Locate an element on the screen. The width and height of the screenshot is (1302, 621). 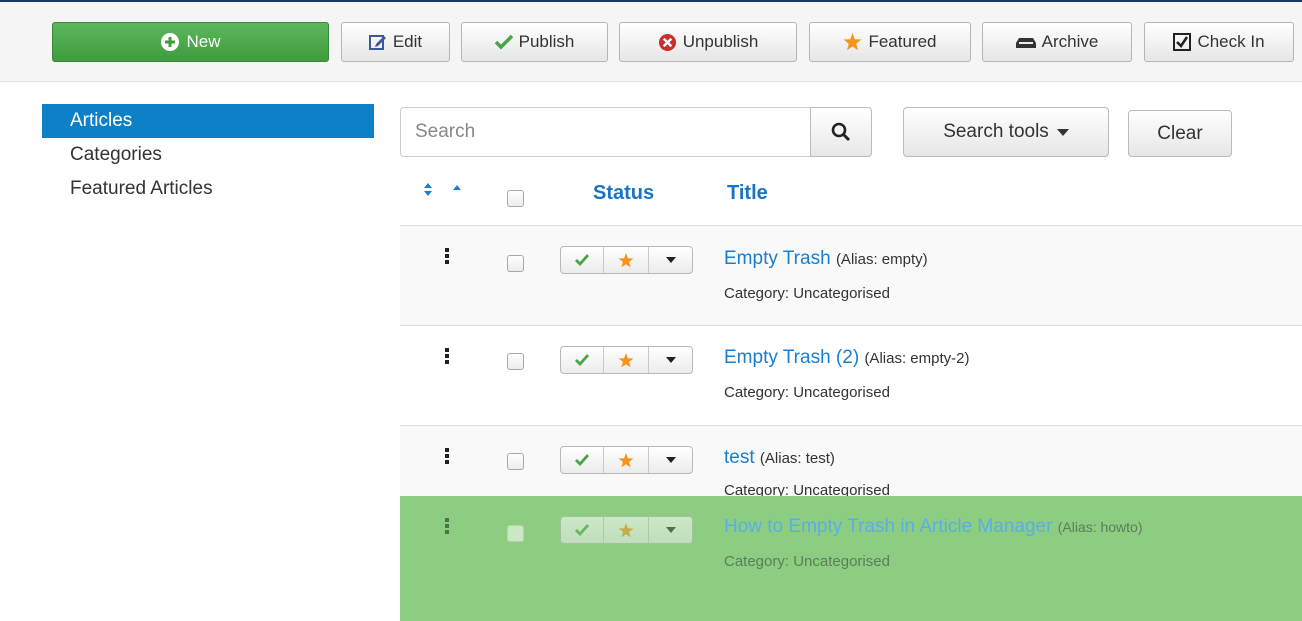
article-title-link: test is located at coordinates (739, 457).